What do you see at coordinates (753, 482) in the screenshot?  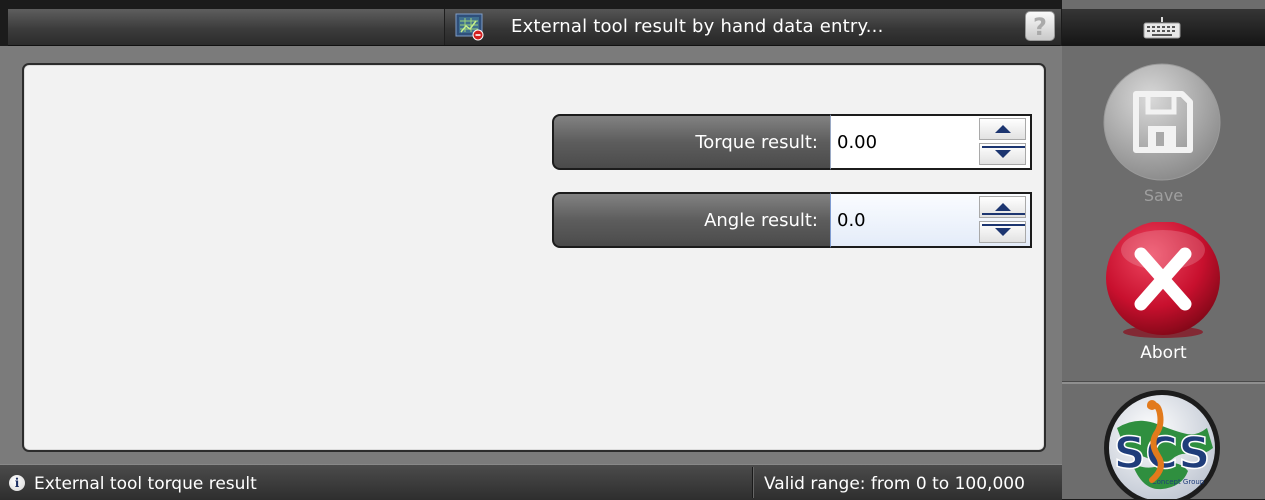 I see `status-divider` at bounding box center [753, 482].